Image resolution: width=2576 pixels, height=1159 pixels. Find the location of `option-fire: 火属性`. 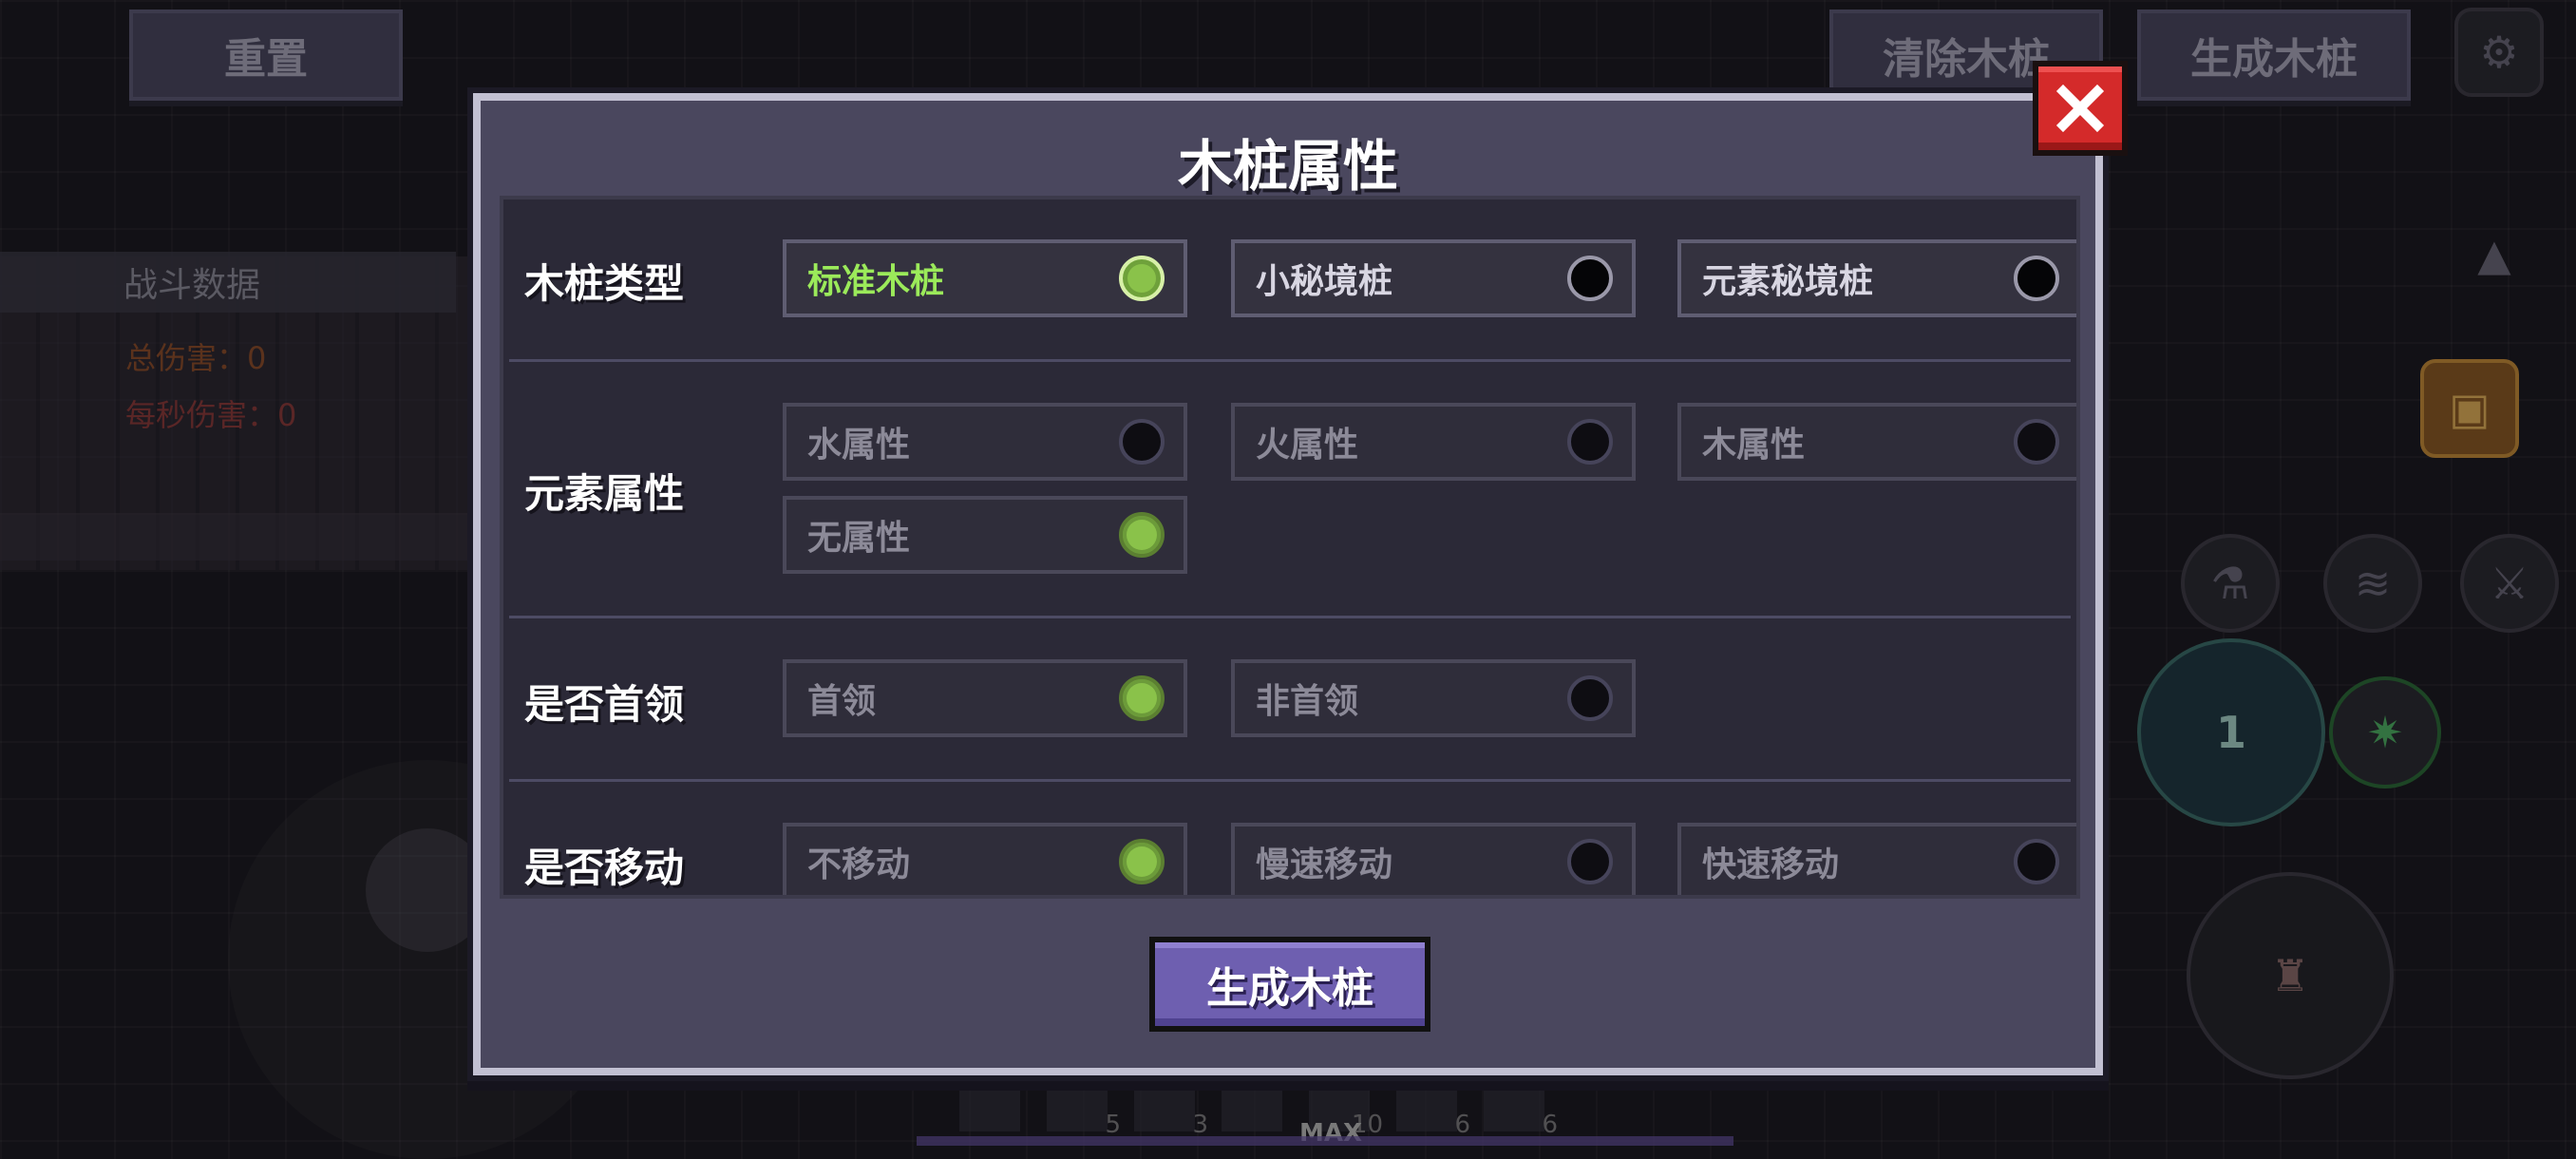

option-fire: 火属性 is located at coordinates (1433, 442).